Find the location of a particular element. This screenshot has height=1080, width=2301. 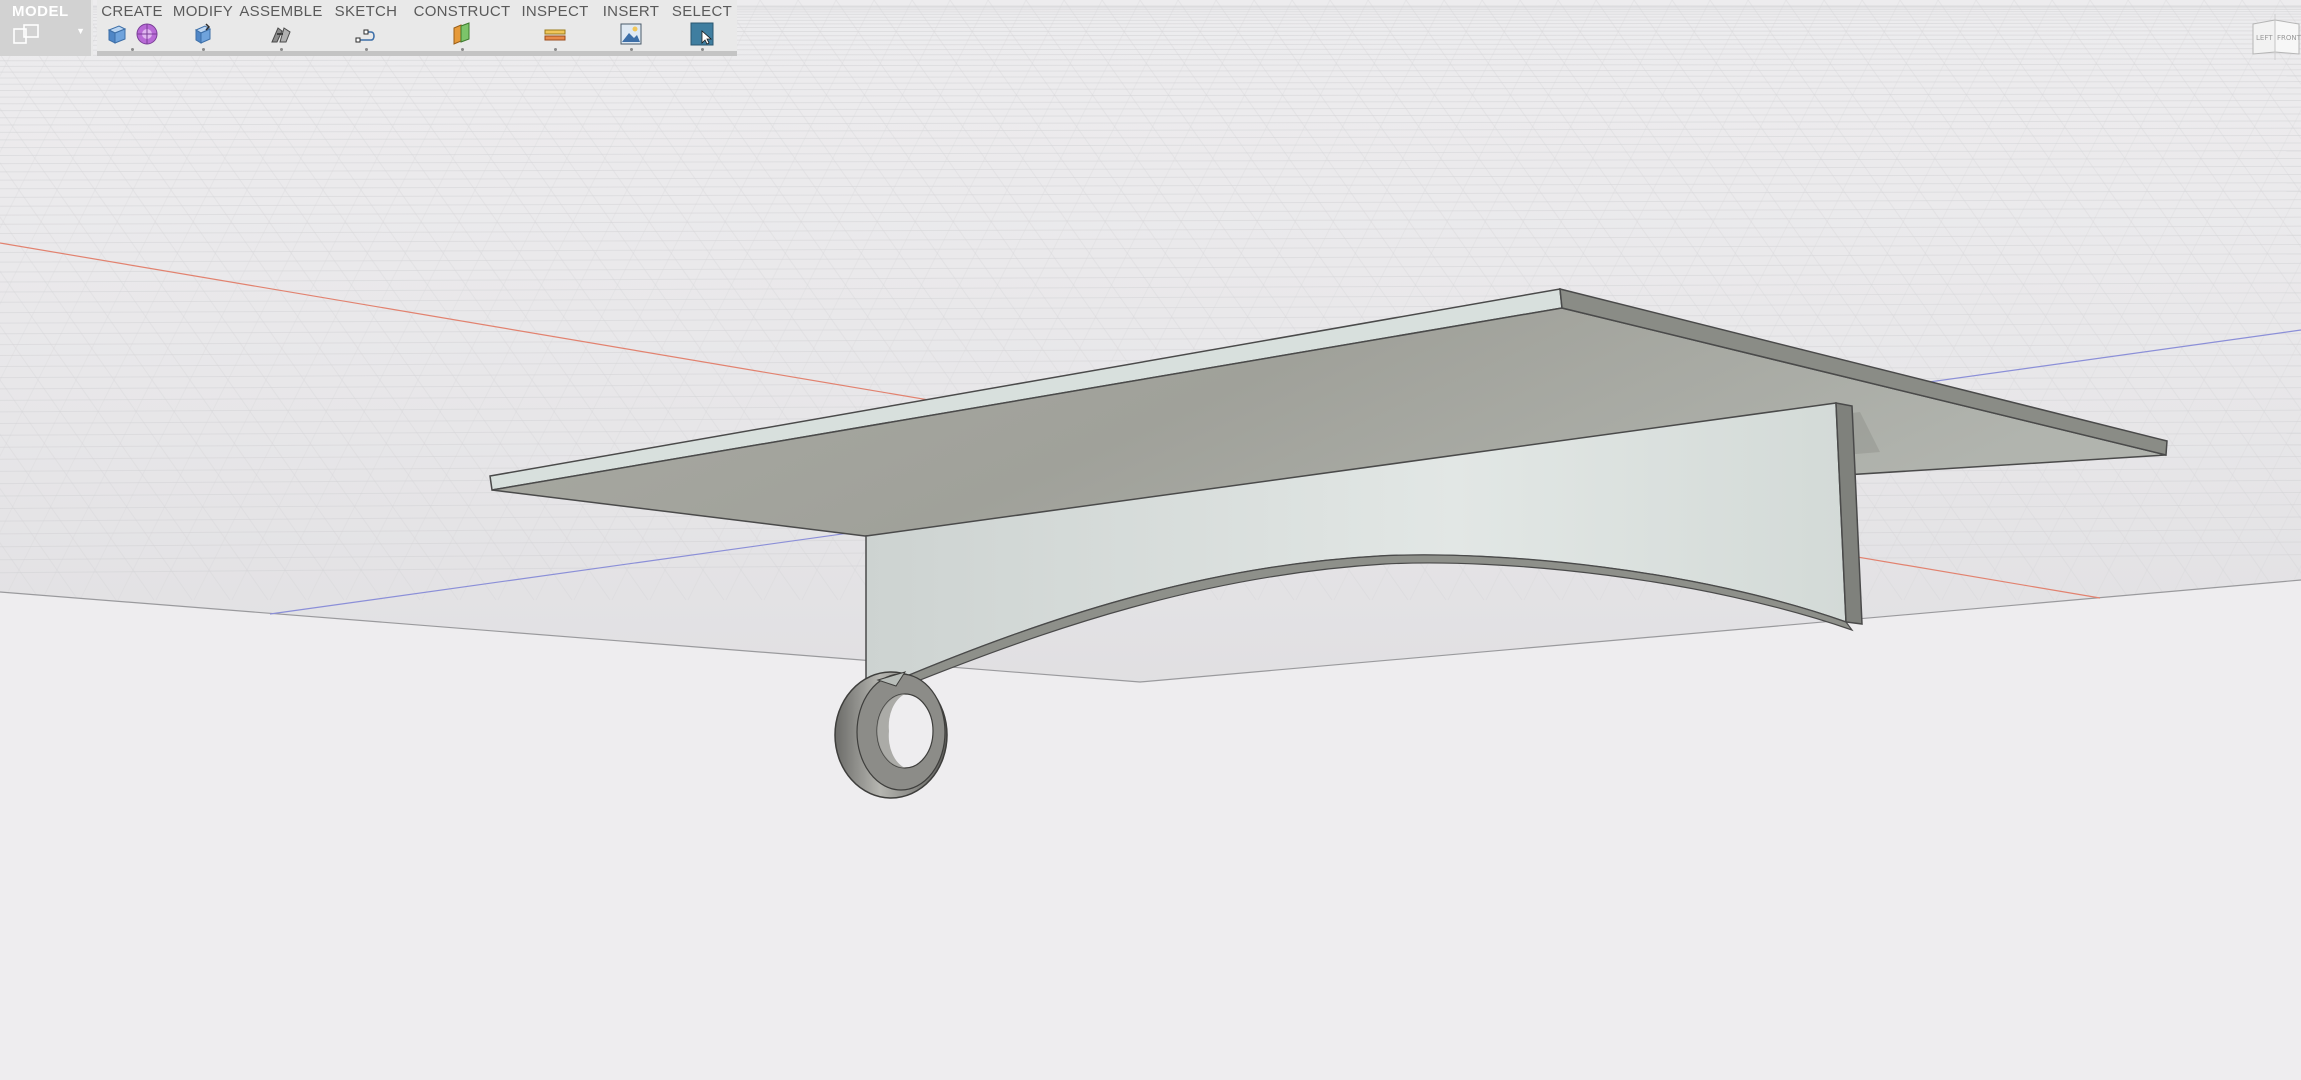

toolbar-insert-label: INSERT is located at coordinates (631, 11).